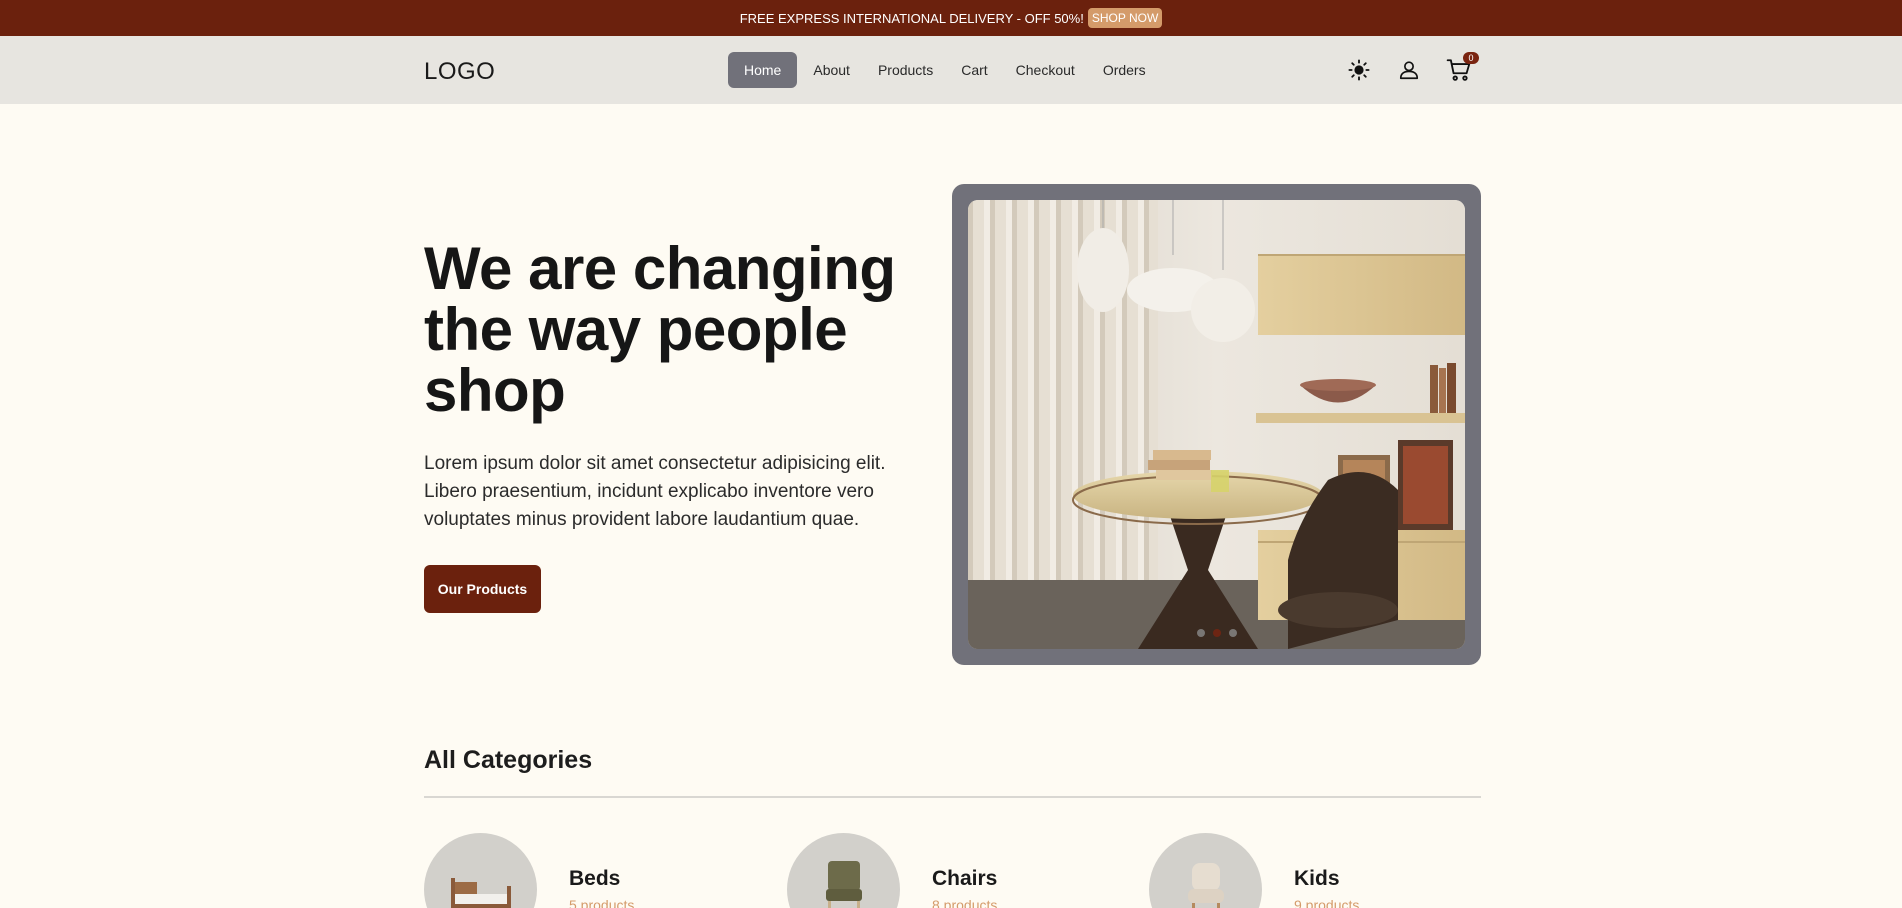  What do you see at coordinates (1124, 70) in the screenshot?
I see `nav-orders: Orders` at bounding box center [1124, 70].